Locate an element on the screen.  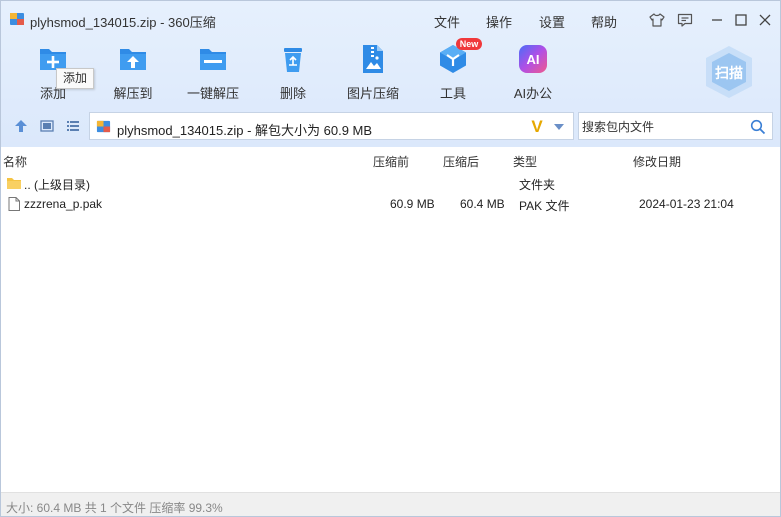
menu-file: 文件 is located at coordinates (447, 21).